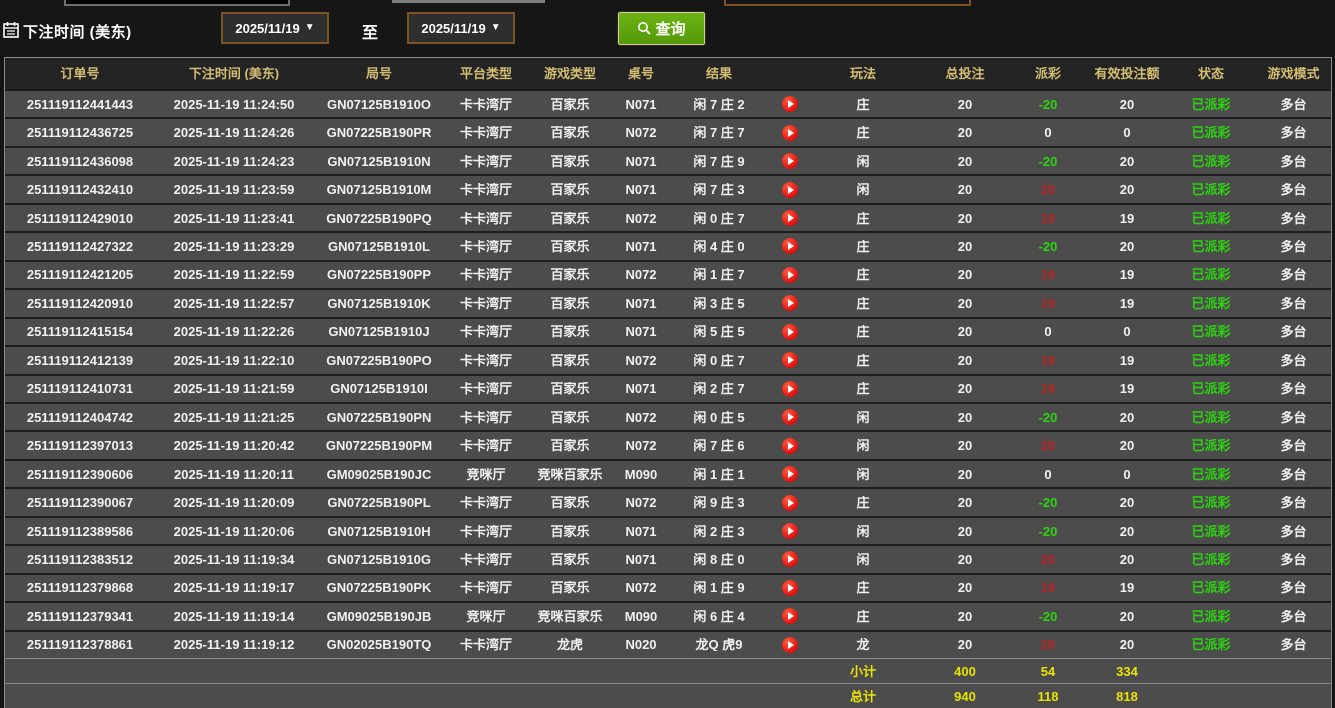 The image size is (1335, 708). Describe the element at coordinates (234, 246) in the screenshot. I see `cell-bet-time: 2025-11-19 11:23:29` at that location.